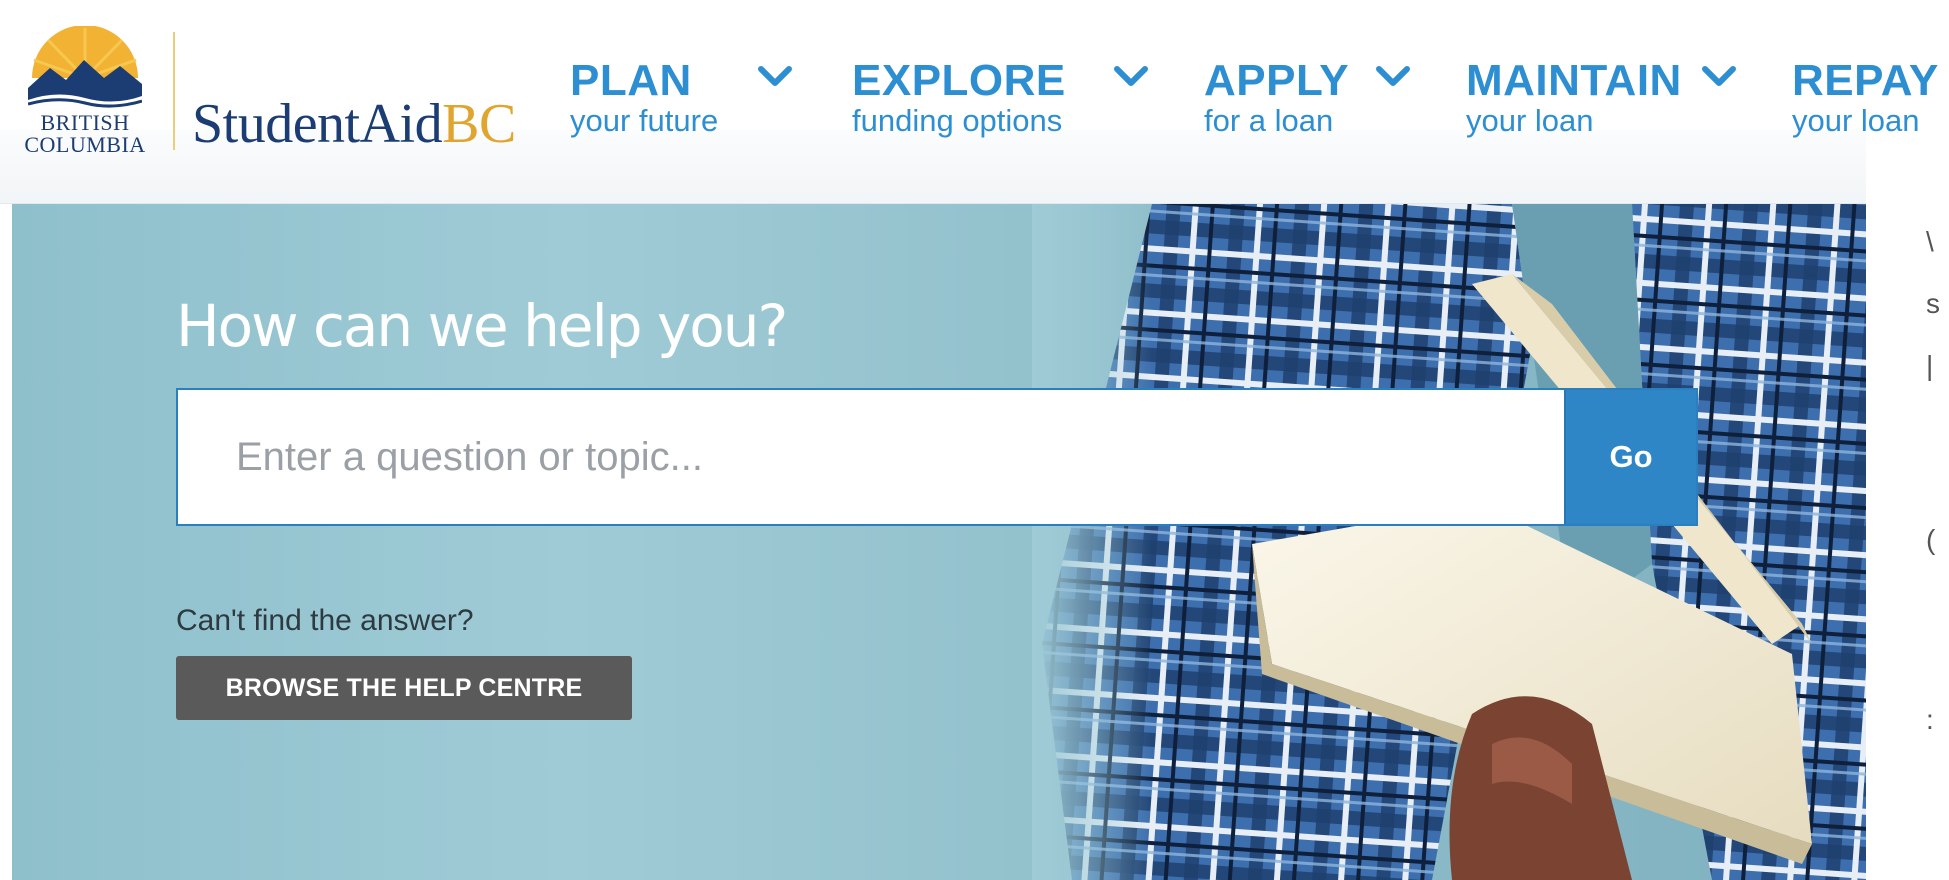 This screenshot has height=880, width=1949. Describe the element at coordinates (317, 124) in the screenshot. I see `brand-main-text: StudentAid` at that location.